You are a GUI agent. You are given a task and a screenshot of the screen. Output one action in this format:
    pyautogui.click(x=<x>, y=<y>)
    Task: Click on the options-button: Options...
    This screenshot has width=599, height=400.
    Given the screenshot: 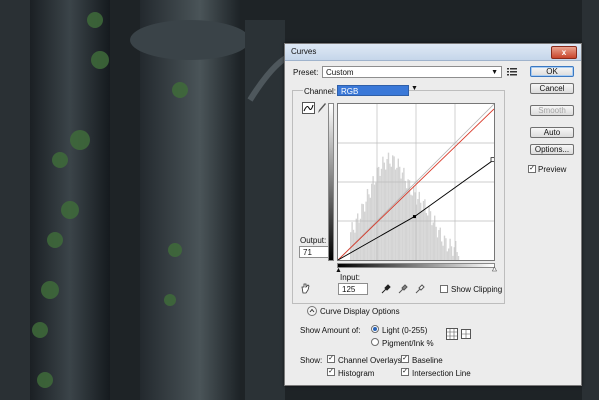 What is the action you would take?
    pyautogui.click(x=552, y=149)
    